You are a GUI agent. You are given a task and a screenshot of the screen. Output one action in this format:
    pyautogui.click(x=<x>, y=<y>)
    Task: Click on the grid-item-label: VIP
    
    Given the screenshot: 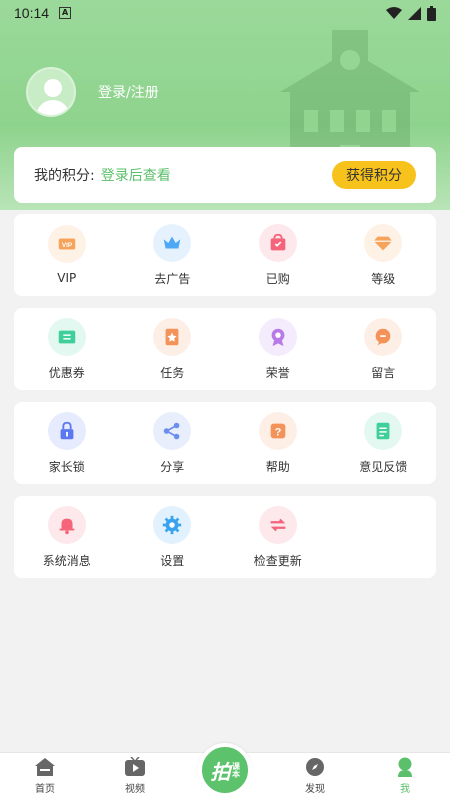 What is the action you would take?
    pyautogui.click(x=67, y=278)
    